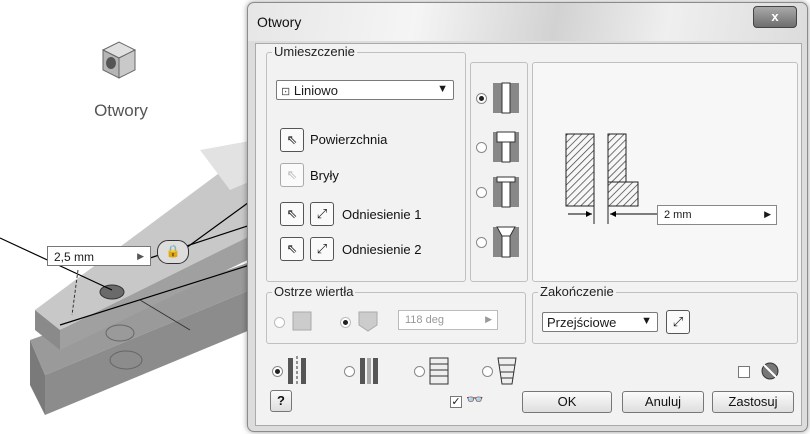 The width and height of the screenshot is (810, 434). Describe the element at coordinates (577, 291) in the screenshot. I see `termination-group-title: Zakończenie` at that location.